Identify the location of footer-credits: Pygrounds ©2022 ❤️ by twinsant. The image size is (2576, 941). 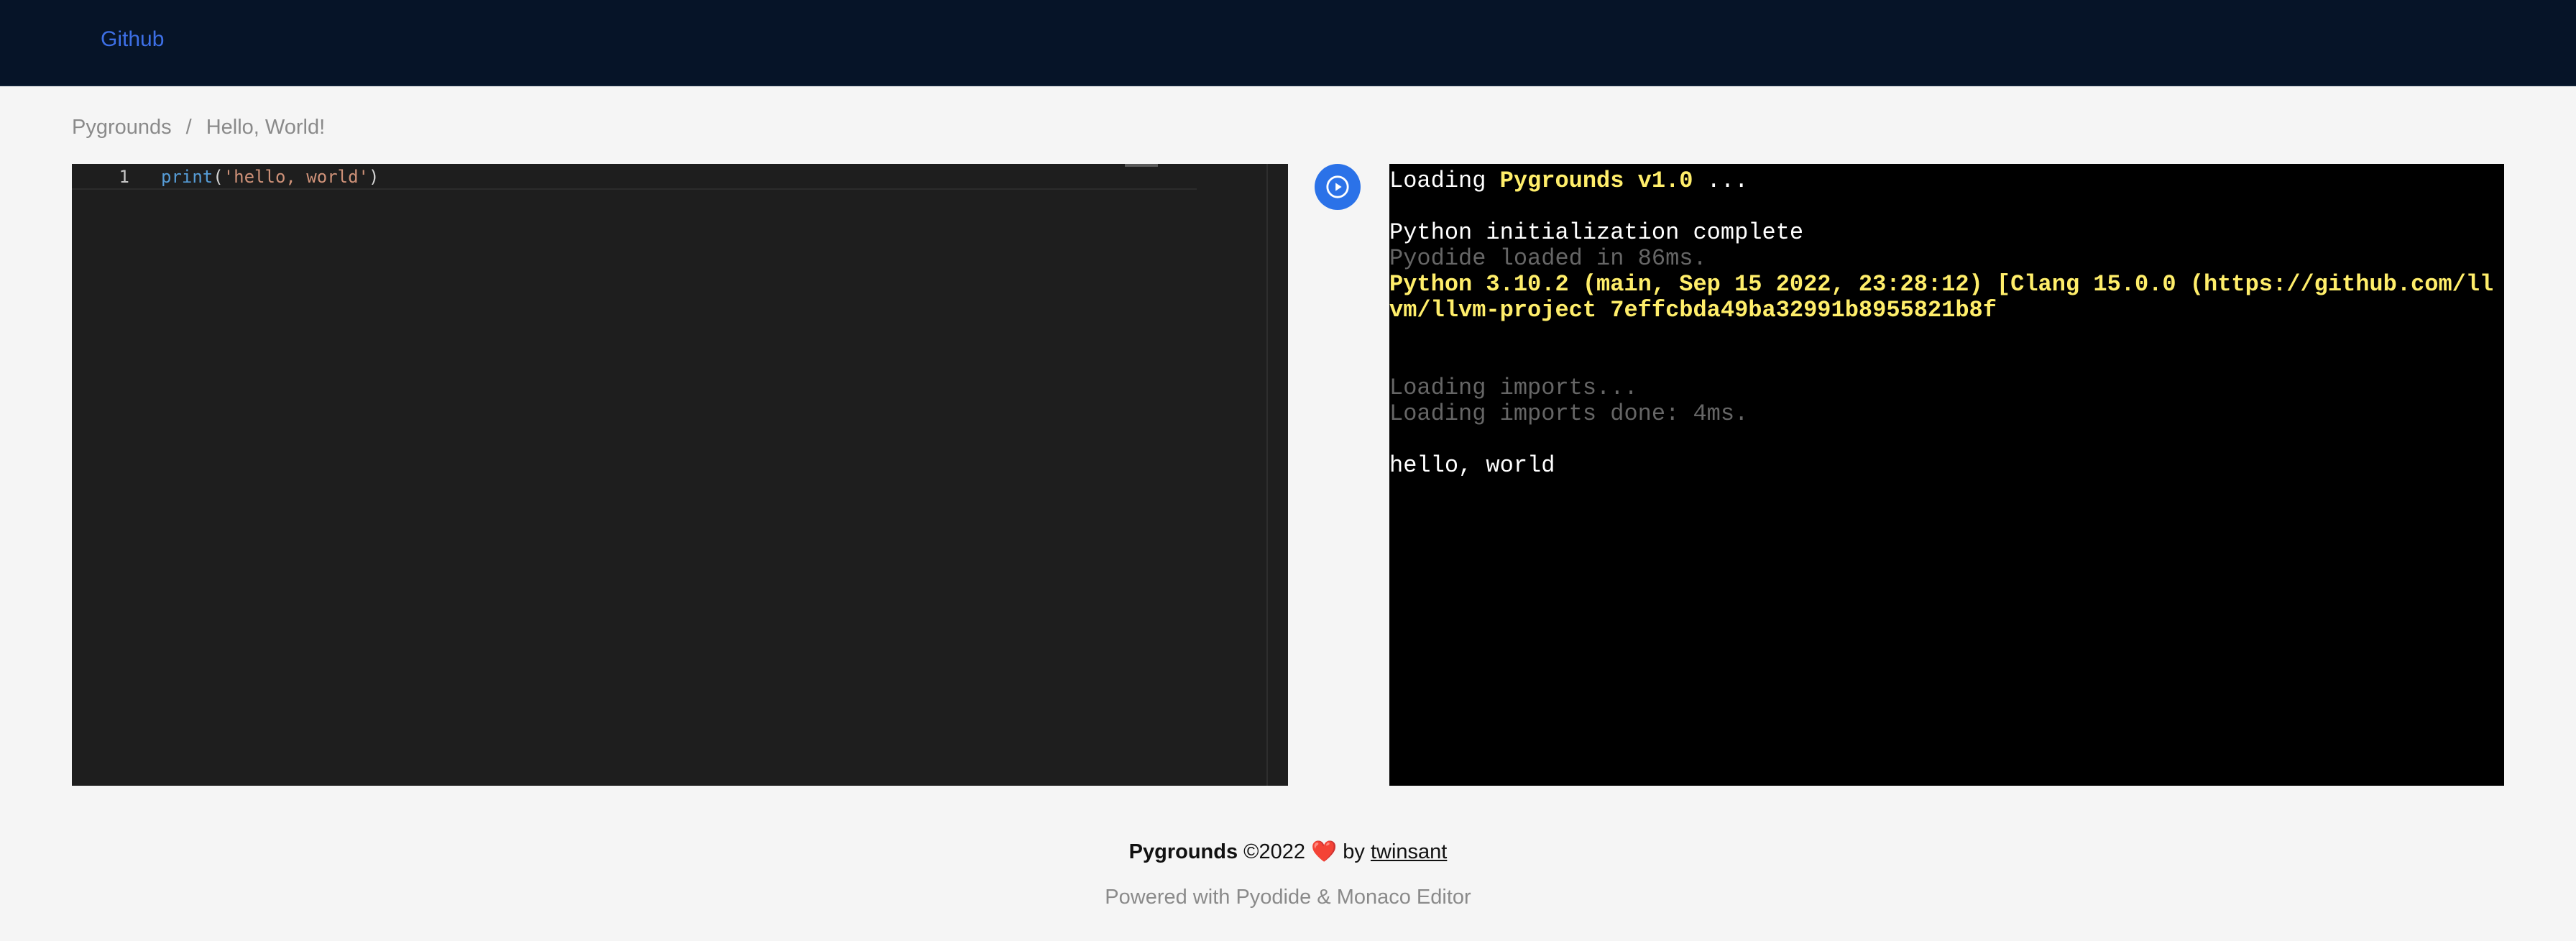
(1288, 852).